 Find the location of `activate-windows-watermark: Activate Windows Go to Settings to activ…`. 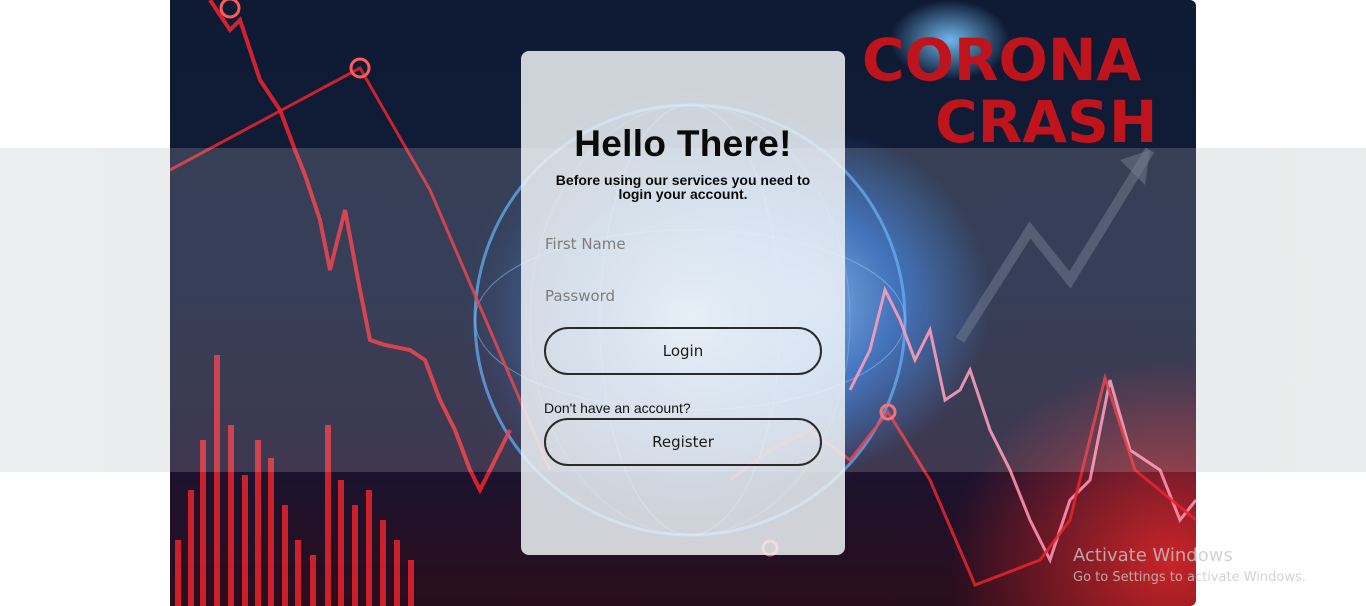

activate-windows-watermark: Activate Windows Go to Settings to activ… is located at coordinates (1189, 567).